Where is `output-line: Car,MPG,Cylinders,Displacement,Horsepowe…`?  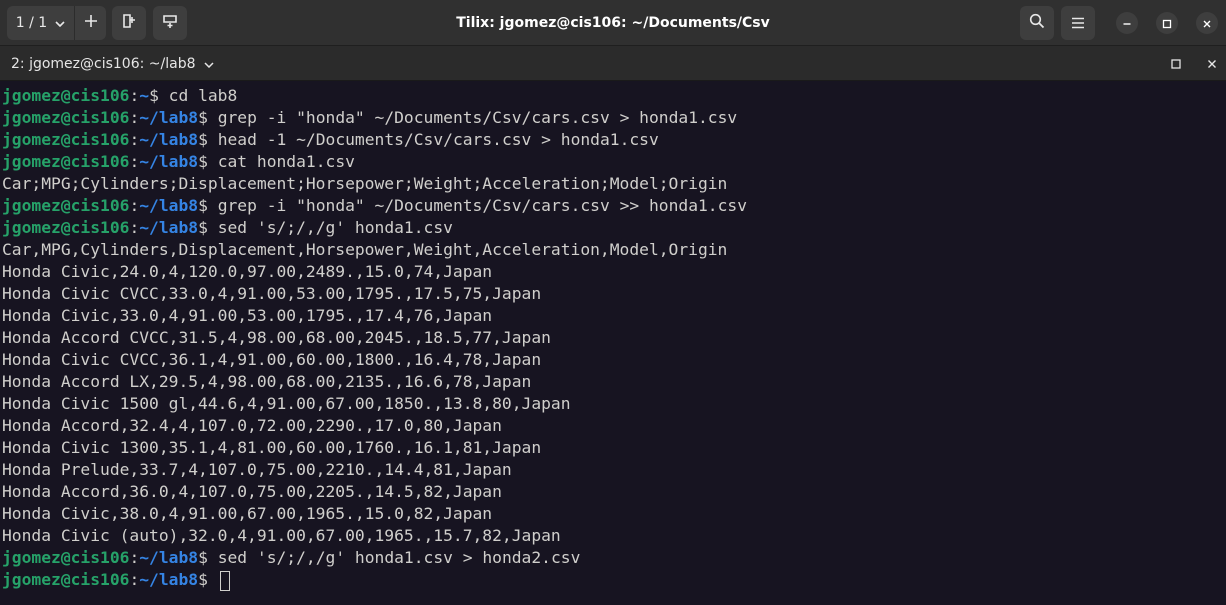 output-line: Car,MPG,Cylinders,Displacement,Horsepowe… is located at coordinates (614, 250).